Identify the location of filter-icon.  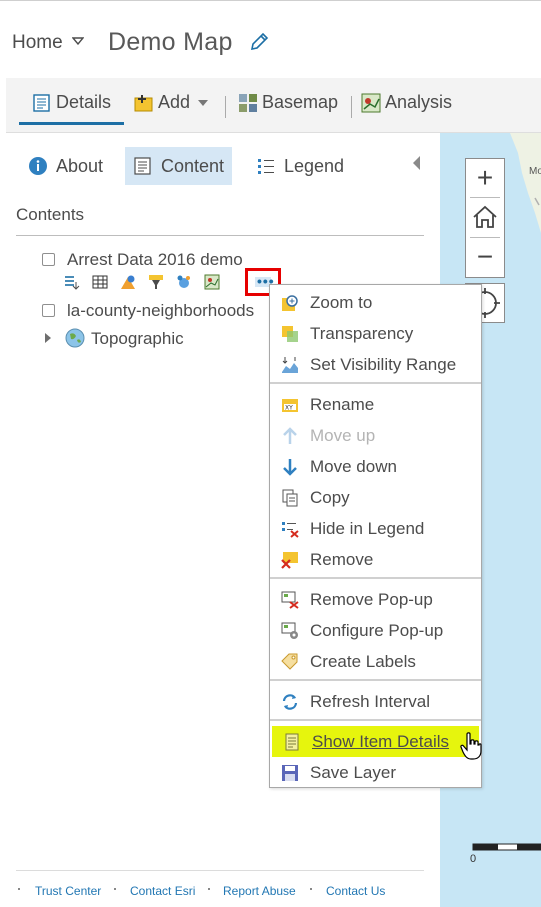
(156, 282).